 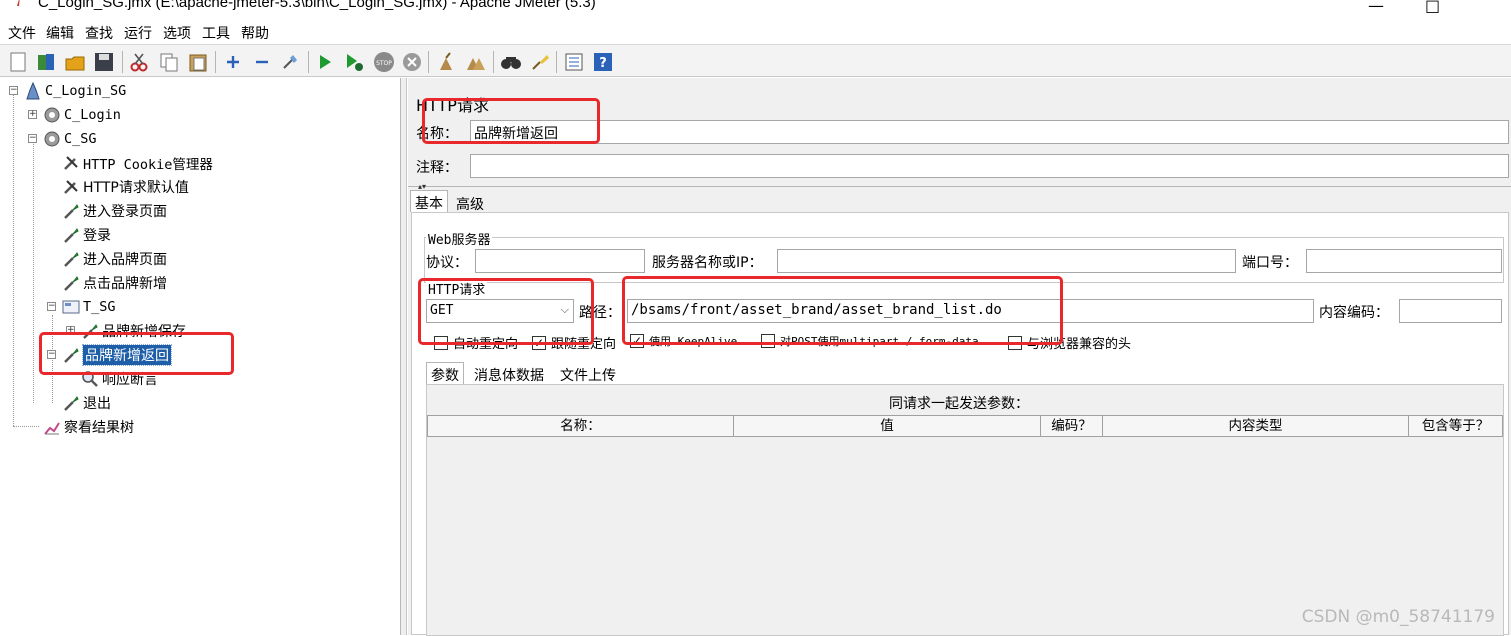 I want to click on comment-field, so click(x=989, y=166).